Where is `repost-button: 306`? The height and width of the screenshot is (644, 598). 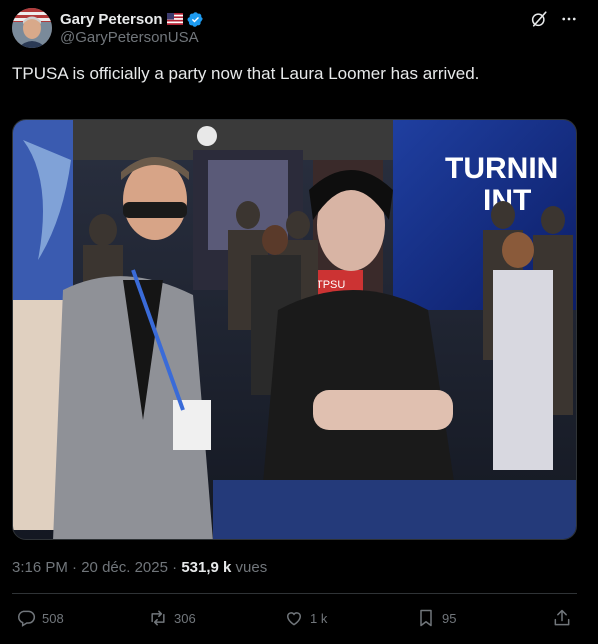
repost-button: 306 is located at coordinates (172, 618).